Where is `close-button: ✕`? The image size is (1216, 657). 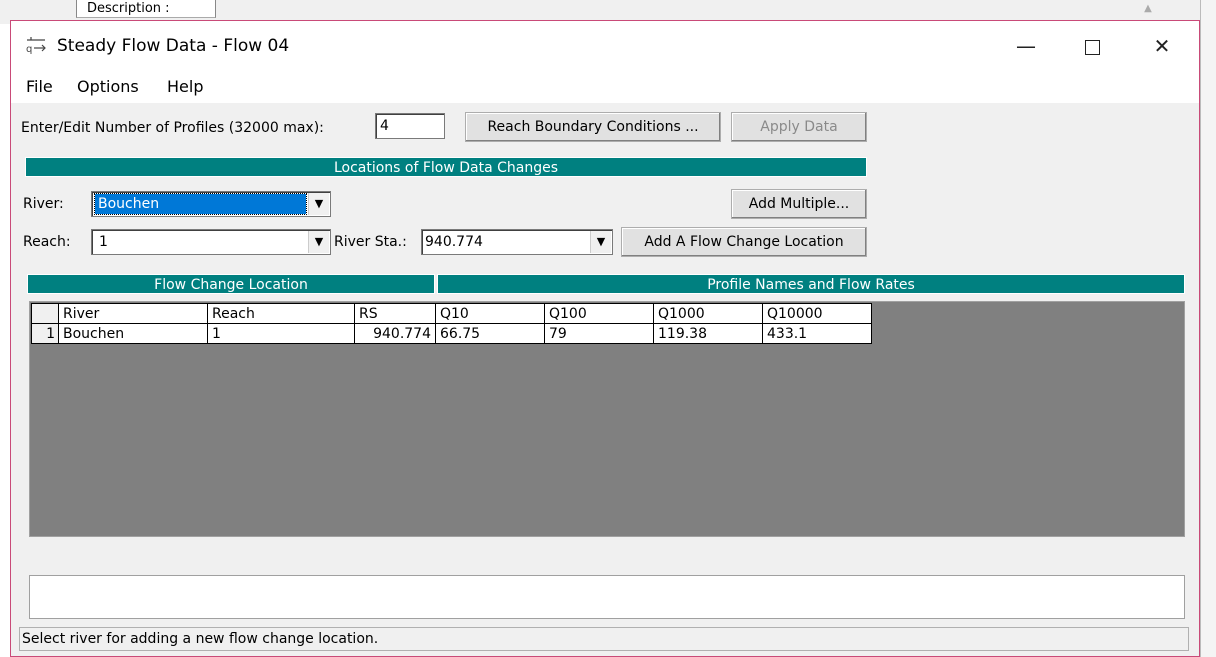
close-button: ✕ is located at coordinates (1162, 46).